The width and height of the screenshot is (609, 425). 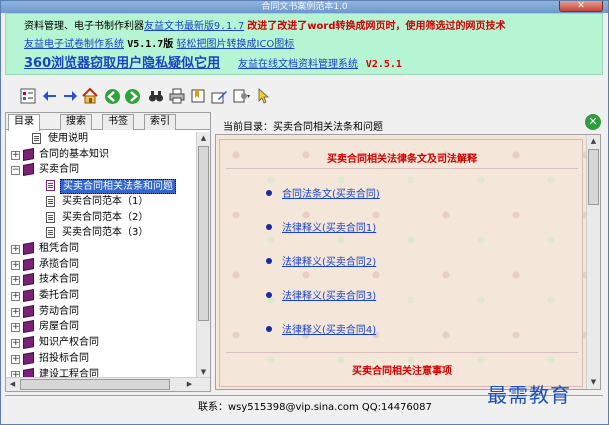 What do you see at coordinates (100, 343) in the screenshot?
I see `tree-item: + 知识产权合同` at bounding box center [100, 343].